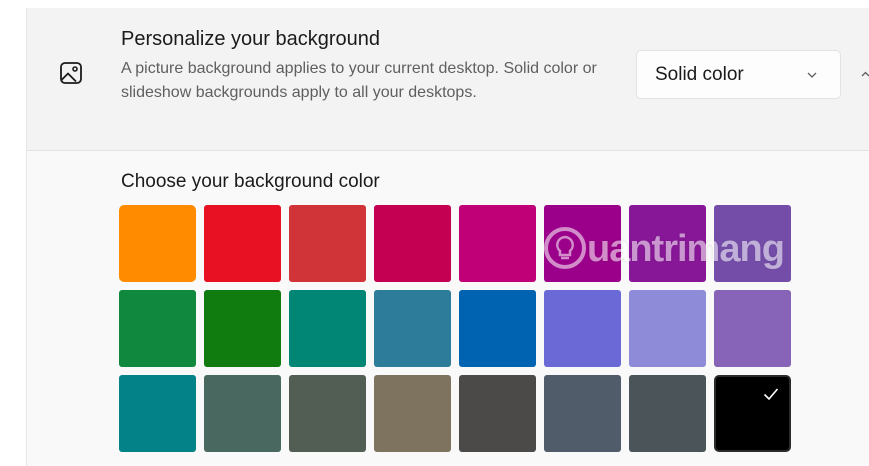 The image size is (869, 466). Describe the element at coordinates (699, 74) in the screenshot. I see `dropdown-selected-value: Solid color` at that location.